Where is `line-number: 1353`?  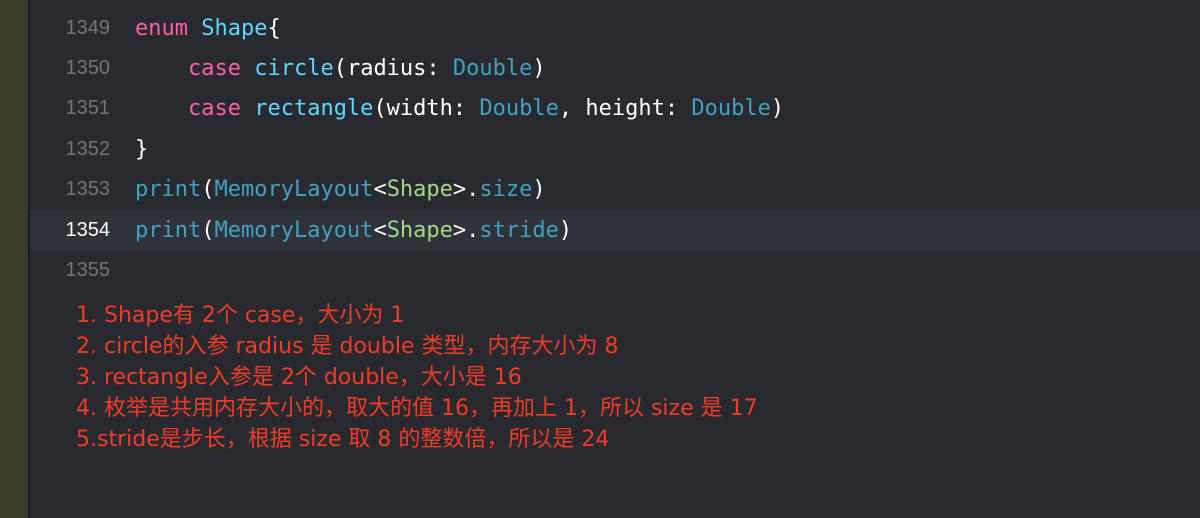 line-number: 1353 is located at coordinates (82, 189).